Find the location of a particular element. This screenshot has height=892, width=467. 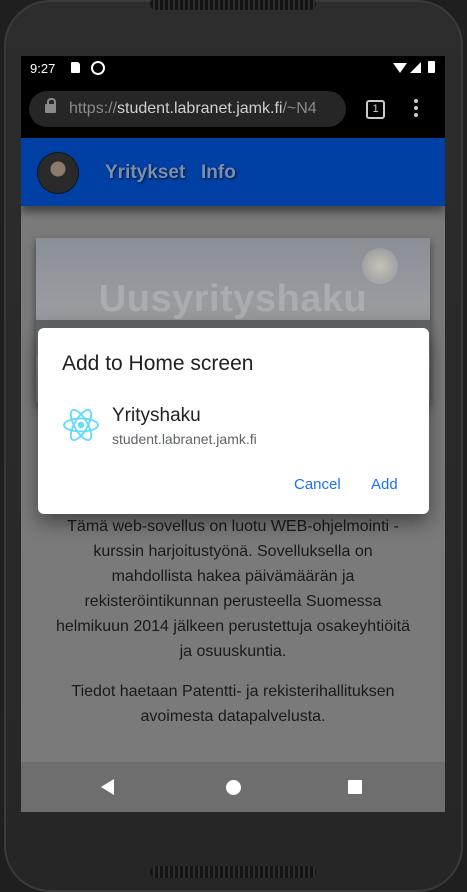

url-field: https://student.labranet.jamk.fi/~N4 is located at coordinates (187, 109).